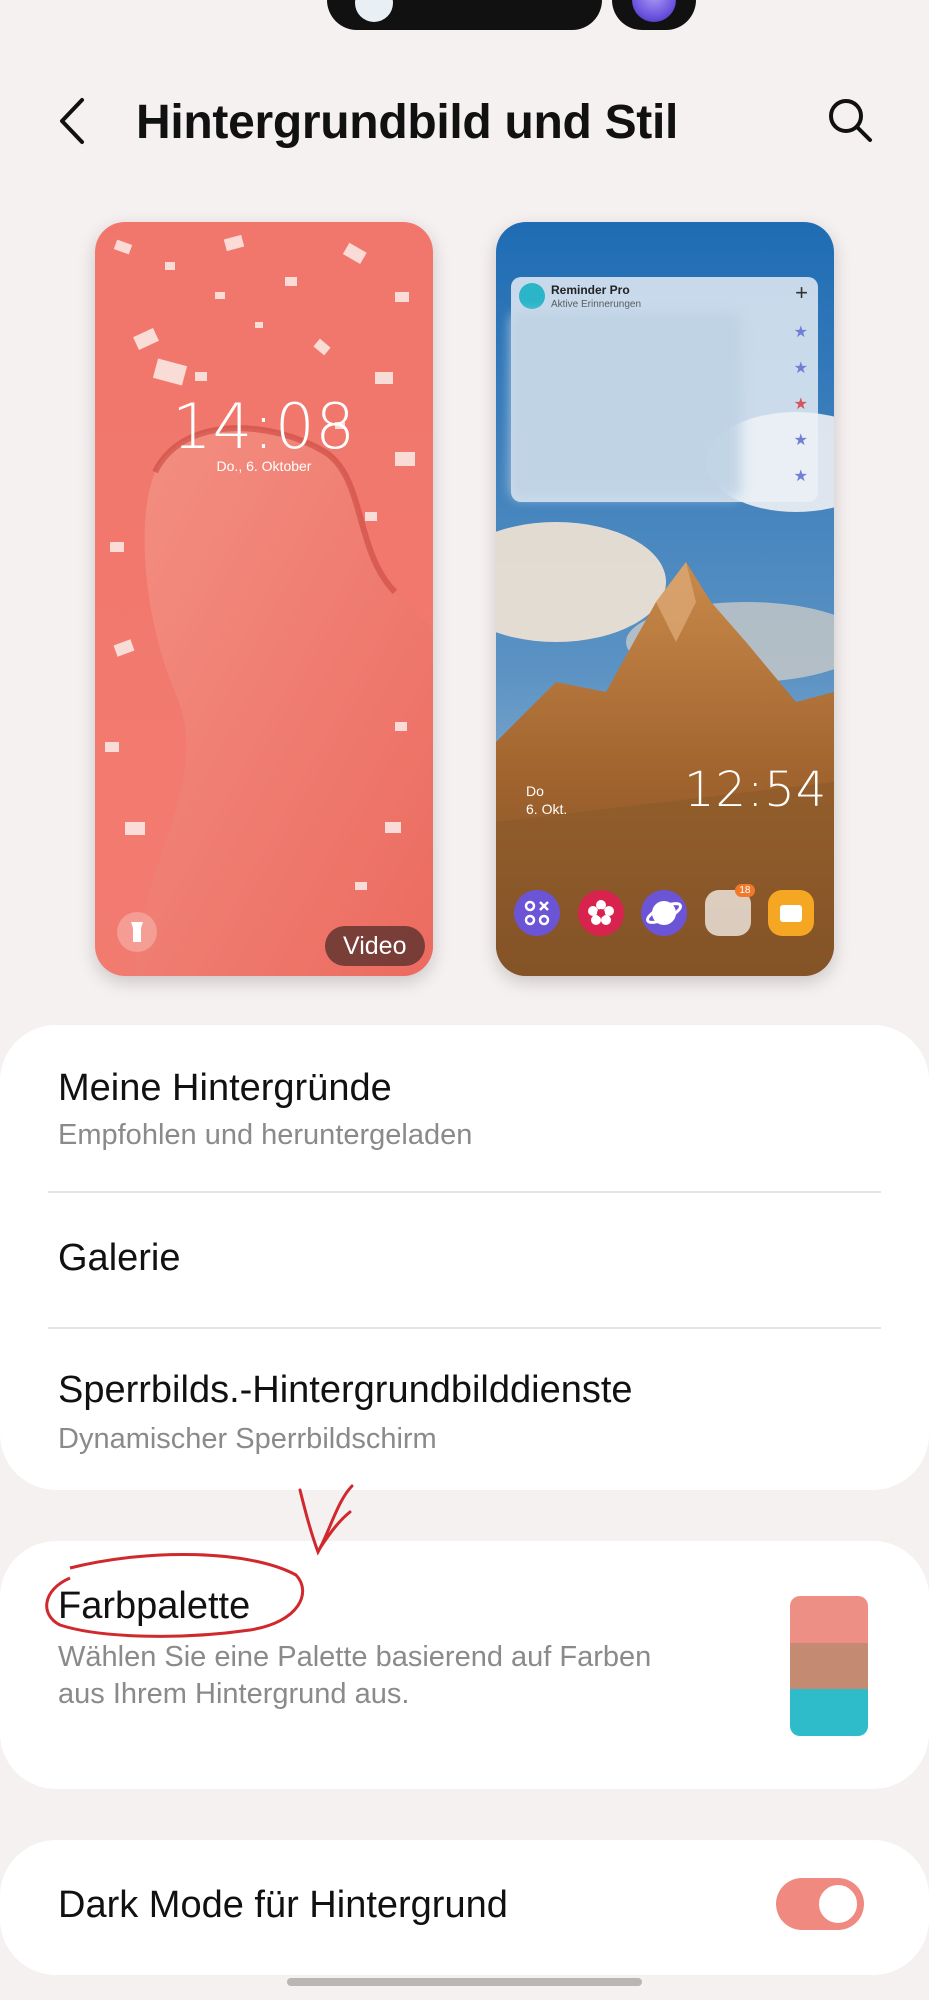 This screenshot has height=2000, width=929. I want to click on reminder-app-icon, so click(532, 296).